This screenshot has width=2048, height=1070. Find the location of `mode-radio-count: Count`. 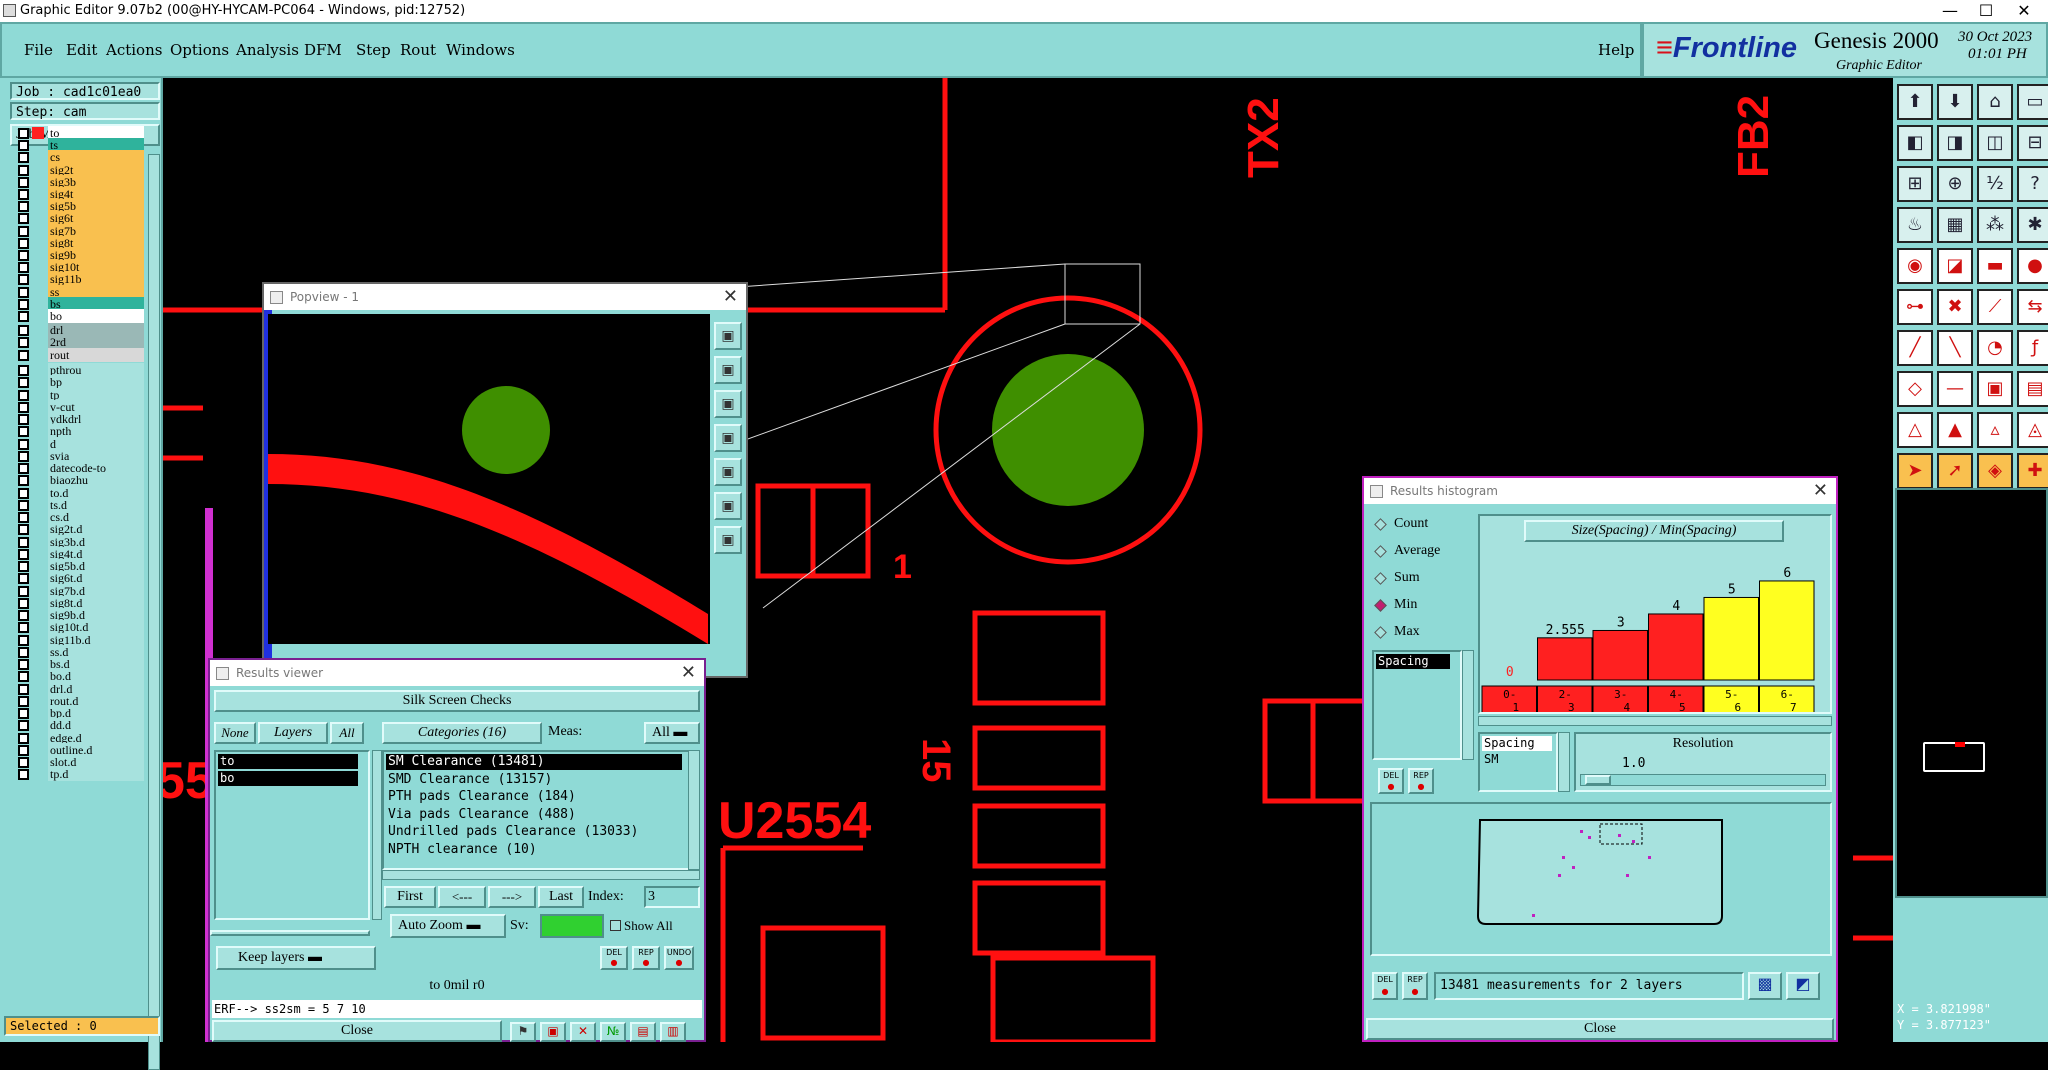

mode-radio-count: Count is located at coordinates (1424, 526).